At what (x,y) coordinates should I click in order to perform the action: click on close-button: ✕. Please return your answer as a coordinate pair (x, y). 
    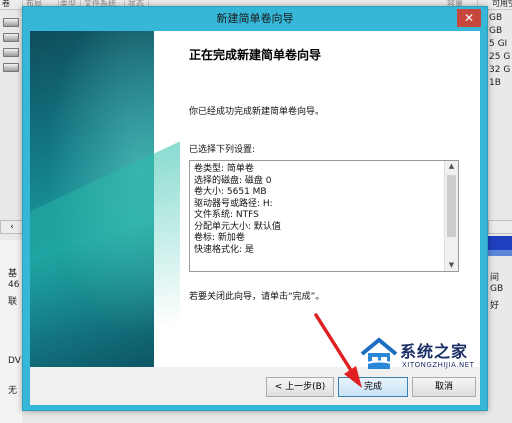
    Looking at the image, I should click on (469, 18).